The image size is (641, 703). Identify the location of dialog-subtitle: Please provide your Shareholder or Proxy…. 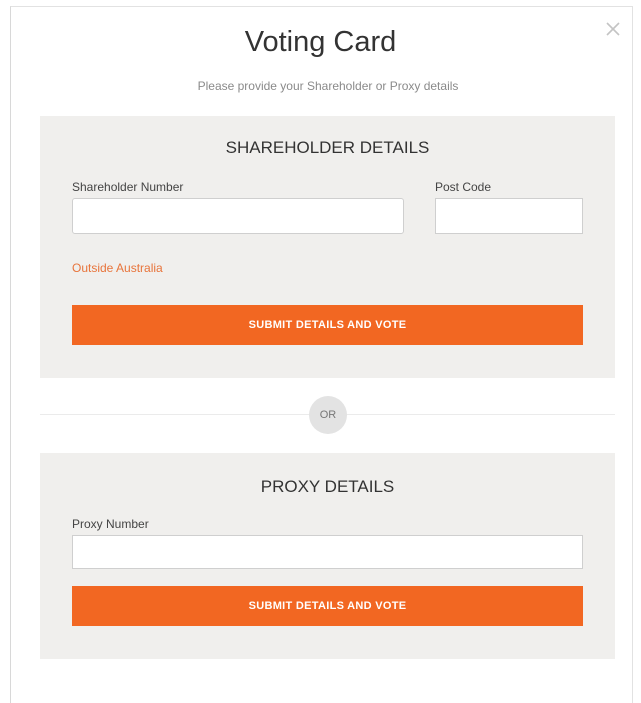
(328, 86).